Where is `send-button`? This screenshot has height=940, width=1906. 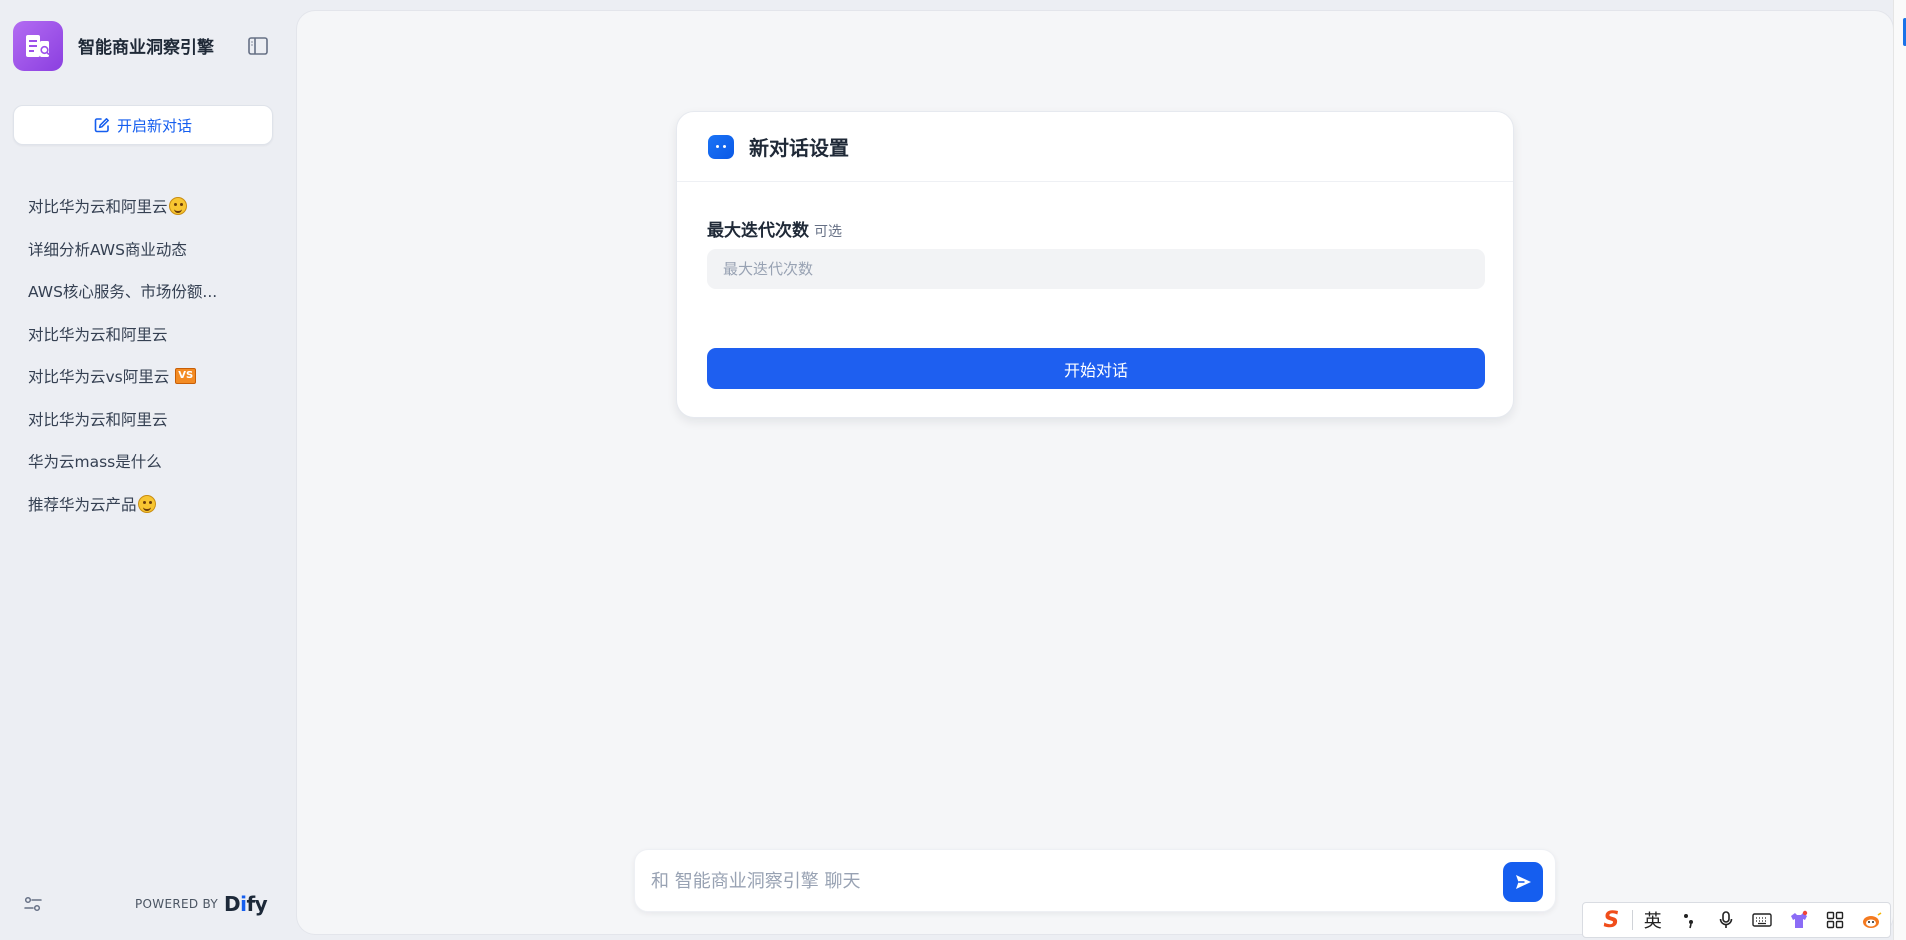 send-button is located at coordinates (1523, 882).